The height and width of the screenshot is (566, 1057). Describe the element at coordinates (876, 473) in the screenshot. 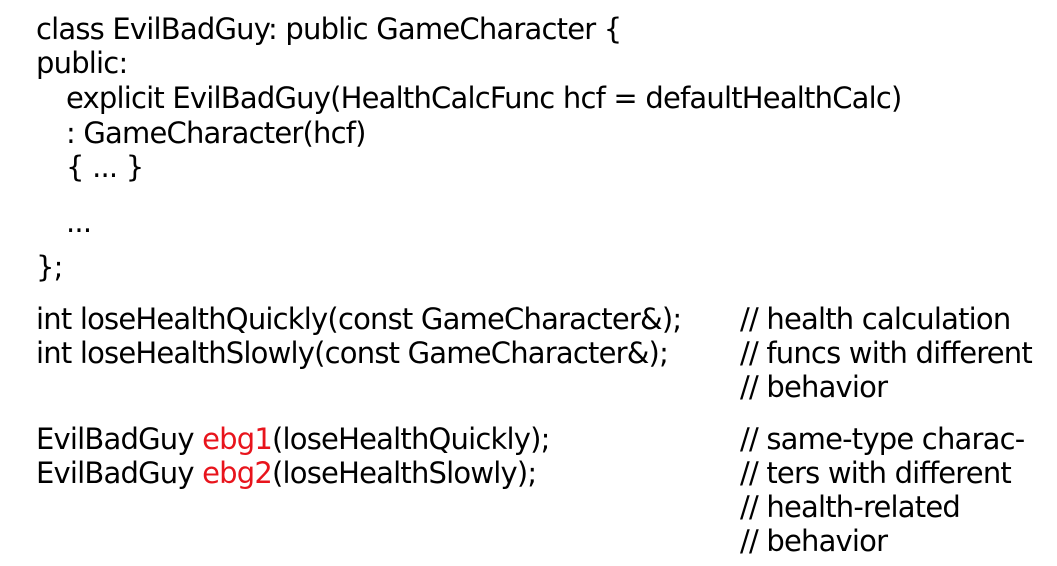

I see `code-comment-objects-2: // ters with different` at that location.